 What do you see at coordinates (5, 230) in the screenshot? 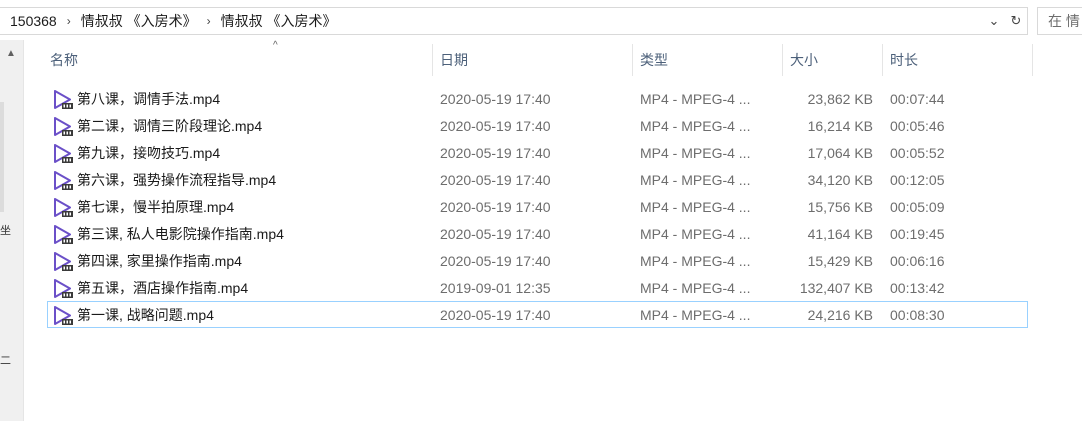
I see `nav-item-fragment: 坐` at bounding box center [5, 230].